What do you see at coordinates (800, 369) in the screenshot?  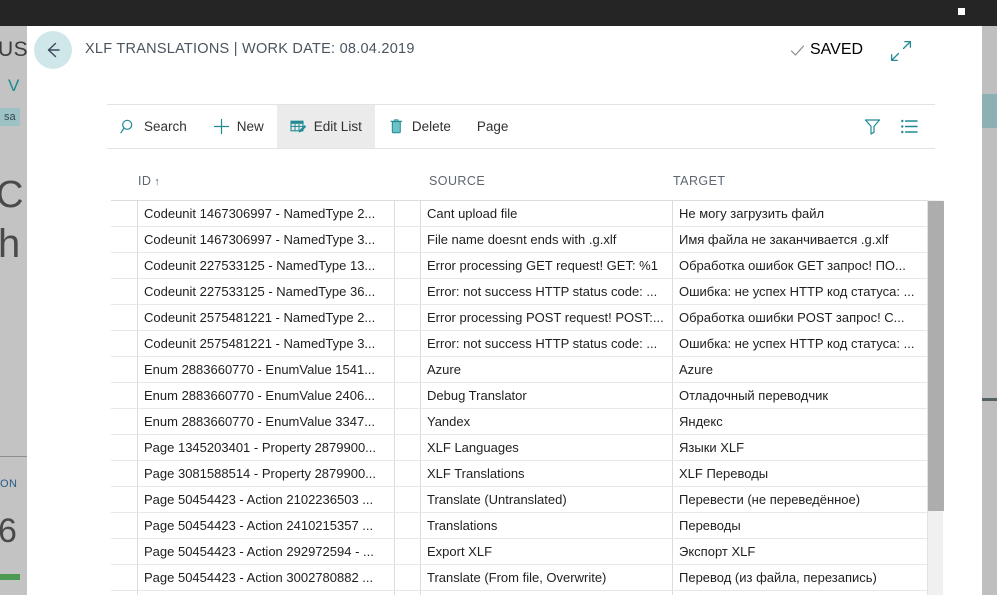 I see `cell-target: Azure` at bounding box center [800, 369].